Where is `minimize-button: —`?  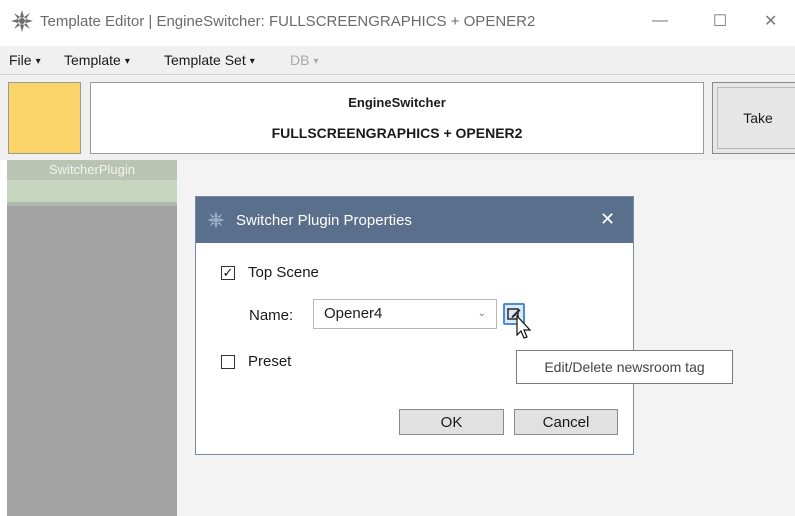 minimize-button: — is located at coordinates (660, 21).